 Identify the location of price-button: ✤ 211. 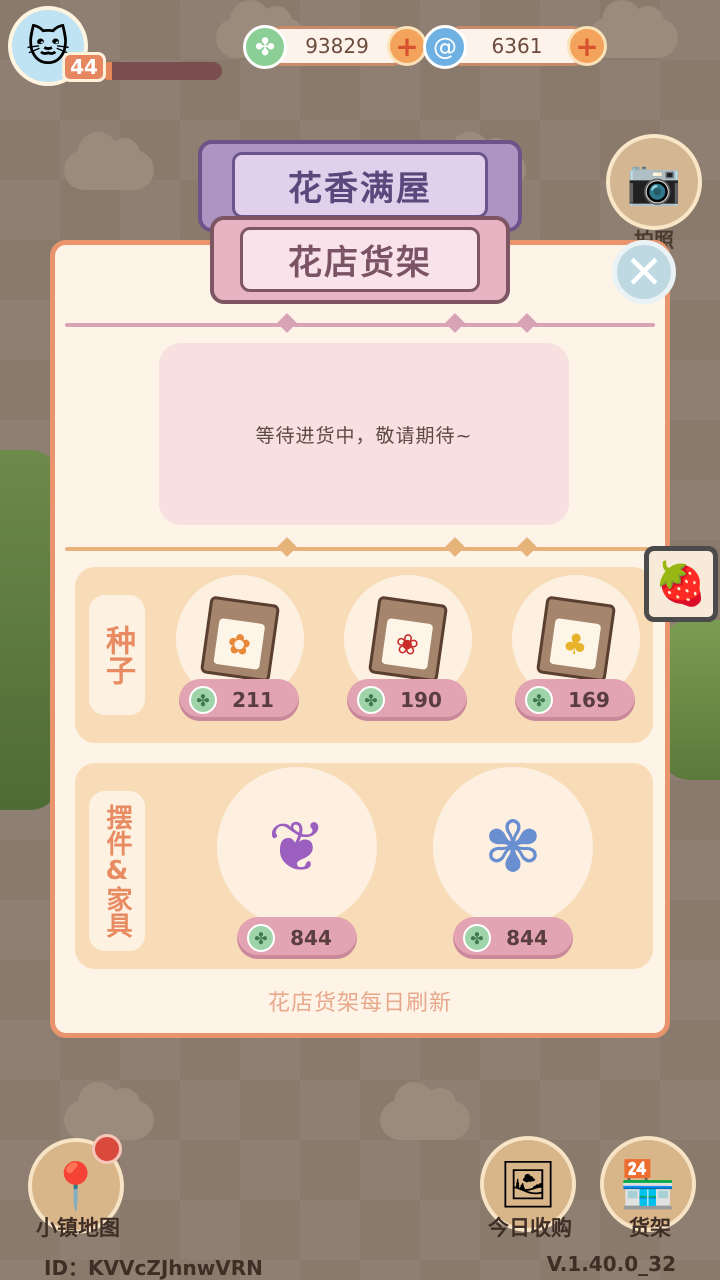
(239, 700).